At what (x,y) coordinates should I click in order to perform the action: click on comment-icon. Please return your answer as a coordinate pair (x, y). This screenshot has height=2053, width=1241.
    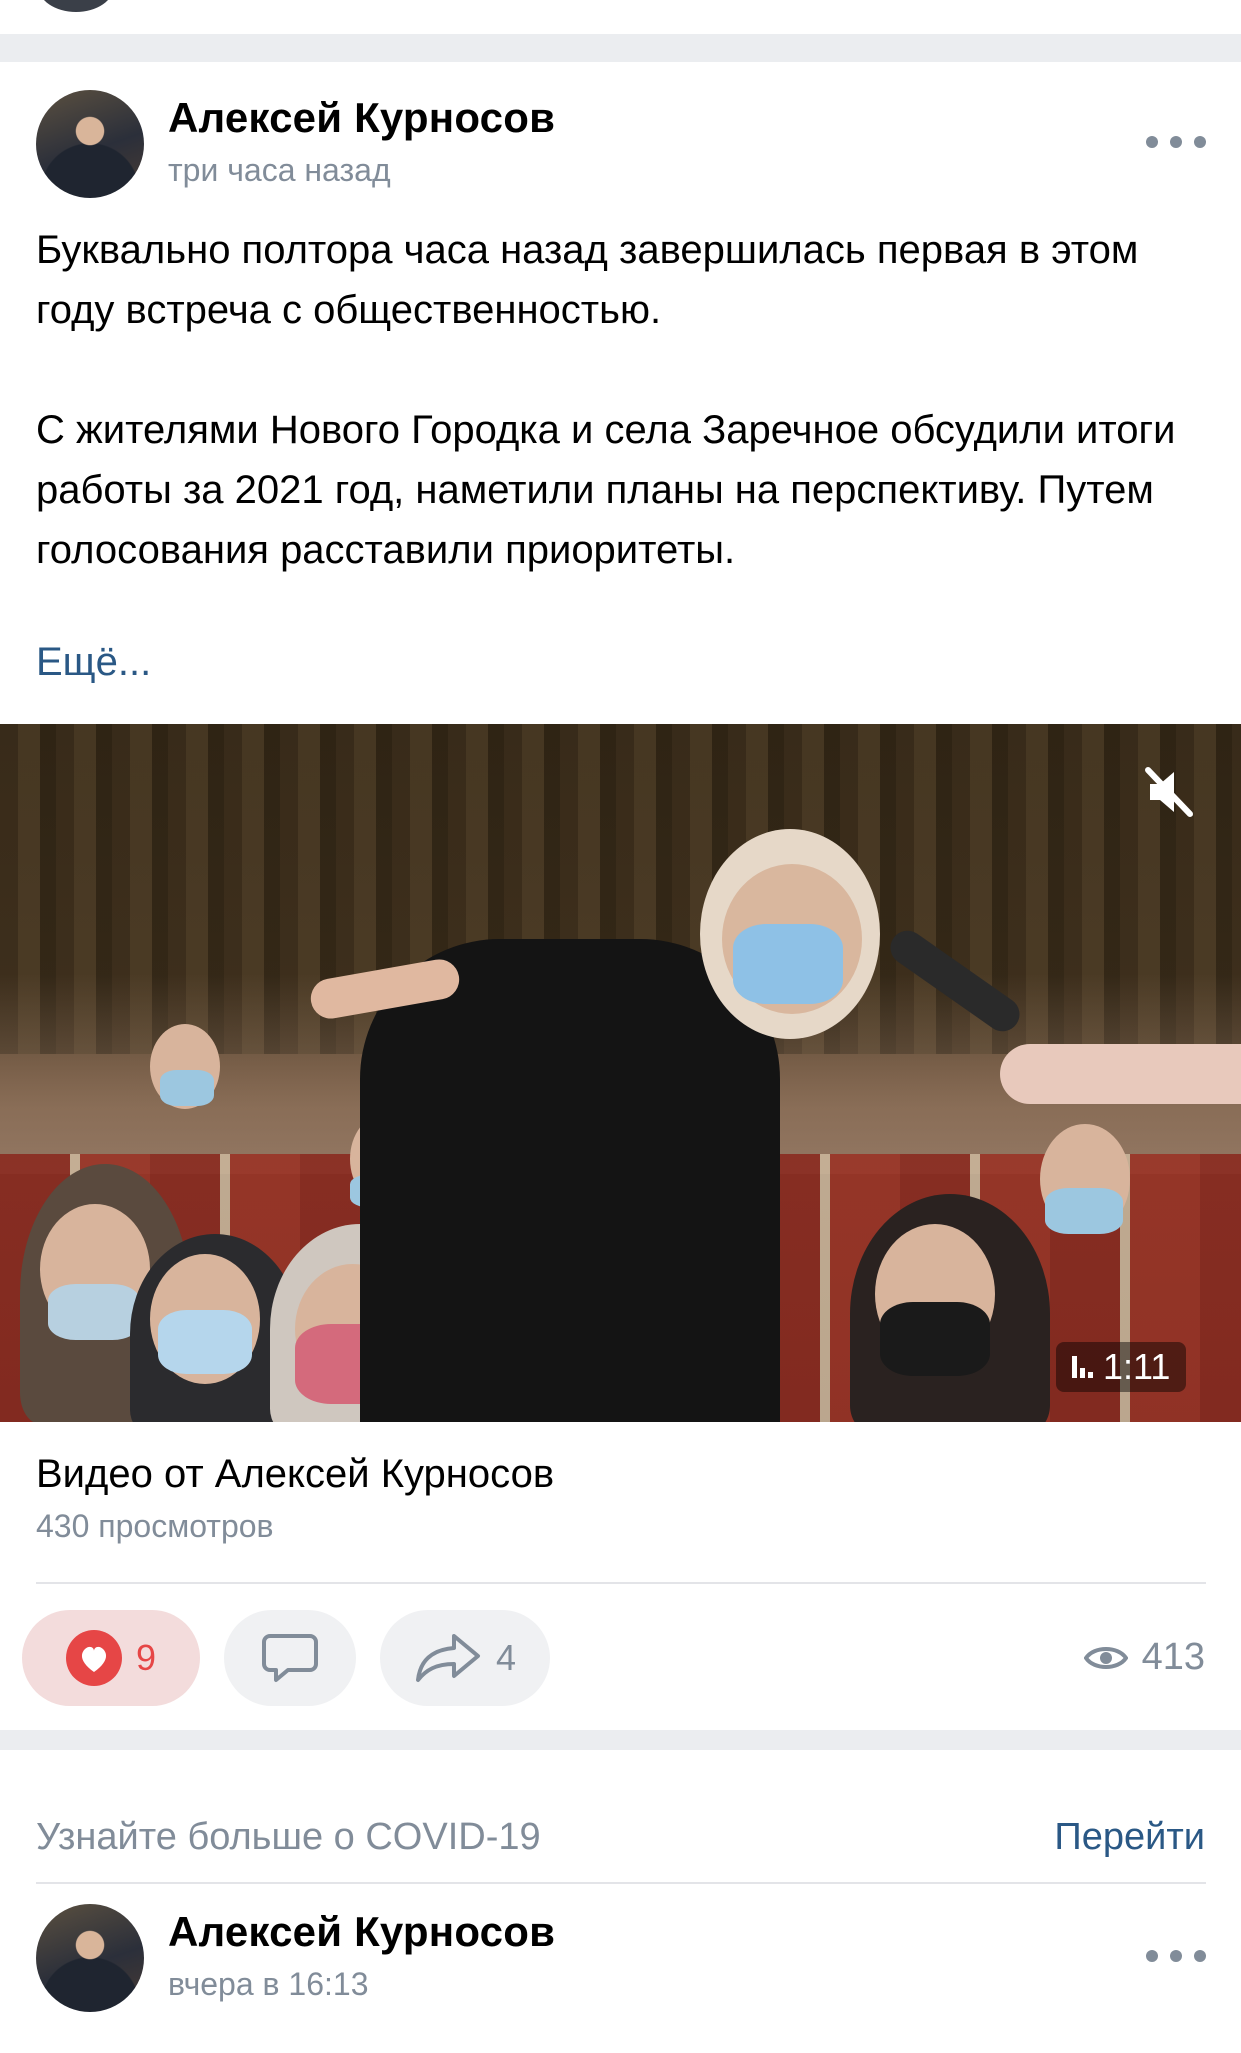
    Looking at the image, I should click on (290, 1658).